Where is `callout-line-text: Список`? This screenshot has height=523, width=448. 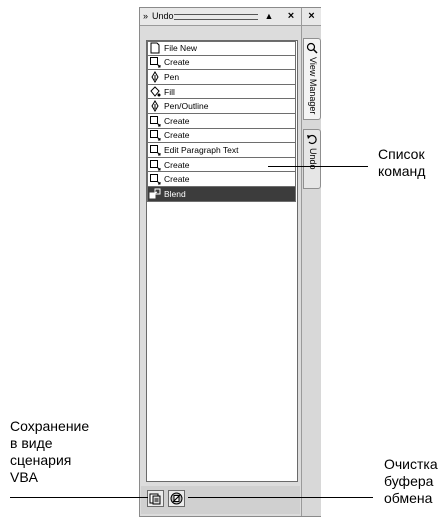 callout-line-text: Список is located at coordinates (401, 154).